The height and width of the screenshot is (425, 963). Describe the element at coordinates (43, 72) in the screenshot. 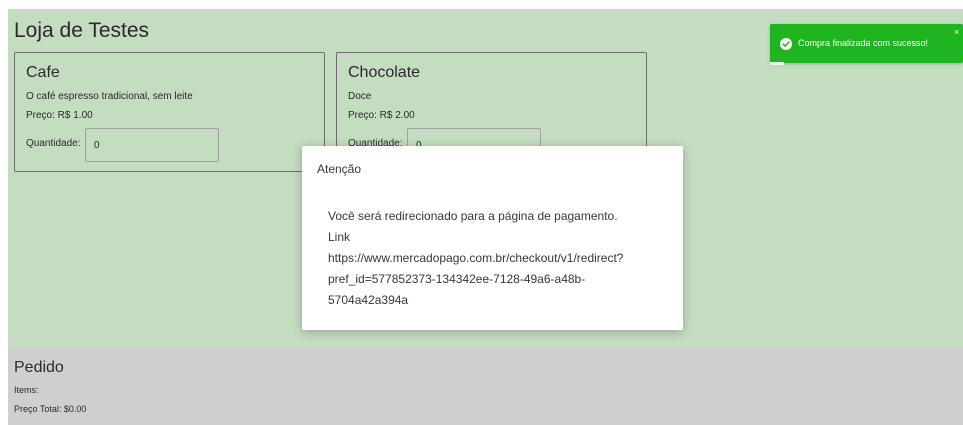

I see `product-name: Cafe` at that location.